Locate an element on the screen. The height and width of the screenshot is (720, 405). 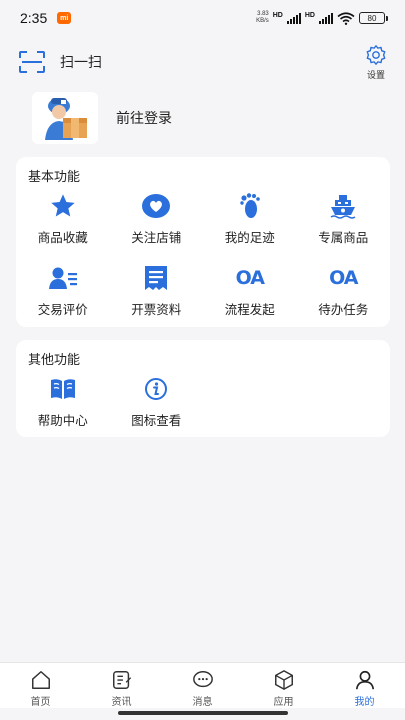
start-process-label: 流程发起 is located at coordinates (249, 309).